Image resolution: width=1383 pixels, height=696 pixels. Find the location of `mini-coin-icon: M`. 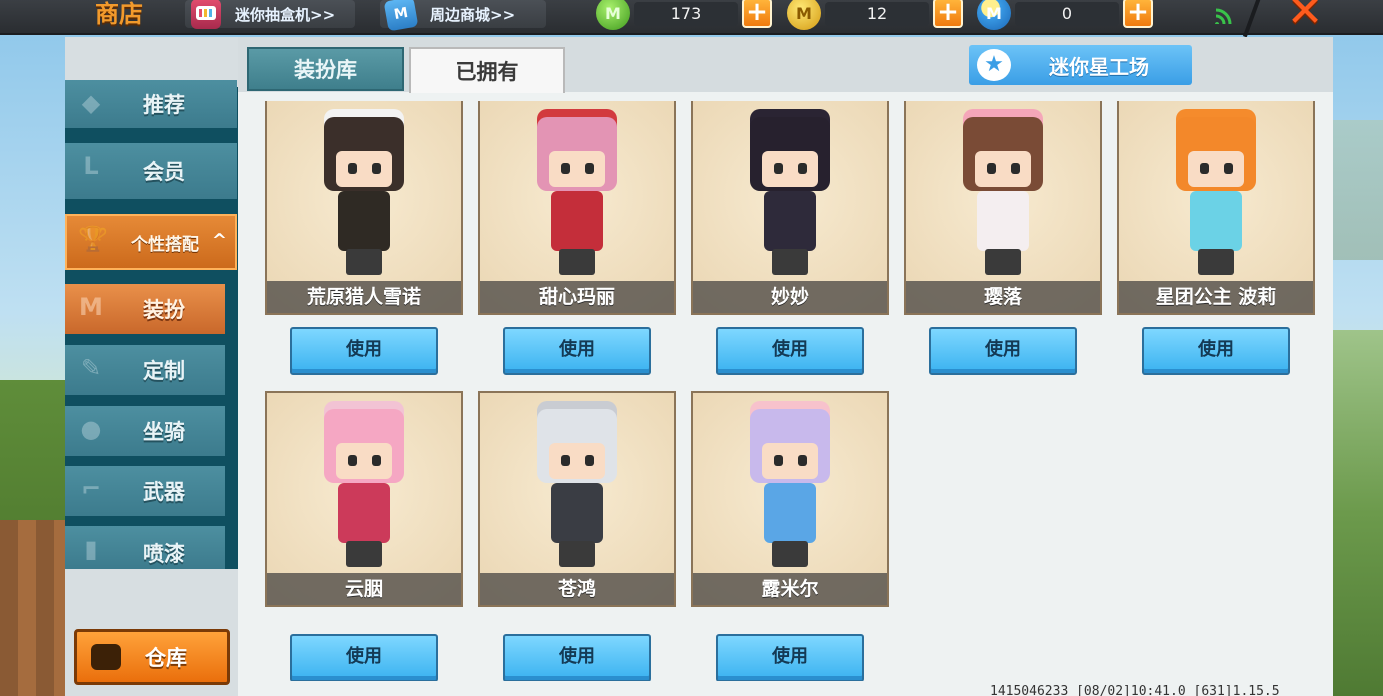

mini-coin-icon: M is located at coordinates (994, 15).